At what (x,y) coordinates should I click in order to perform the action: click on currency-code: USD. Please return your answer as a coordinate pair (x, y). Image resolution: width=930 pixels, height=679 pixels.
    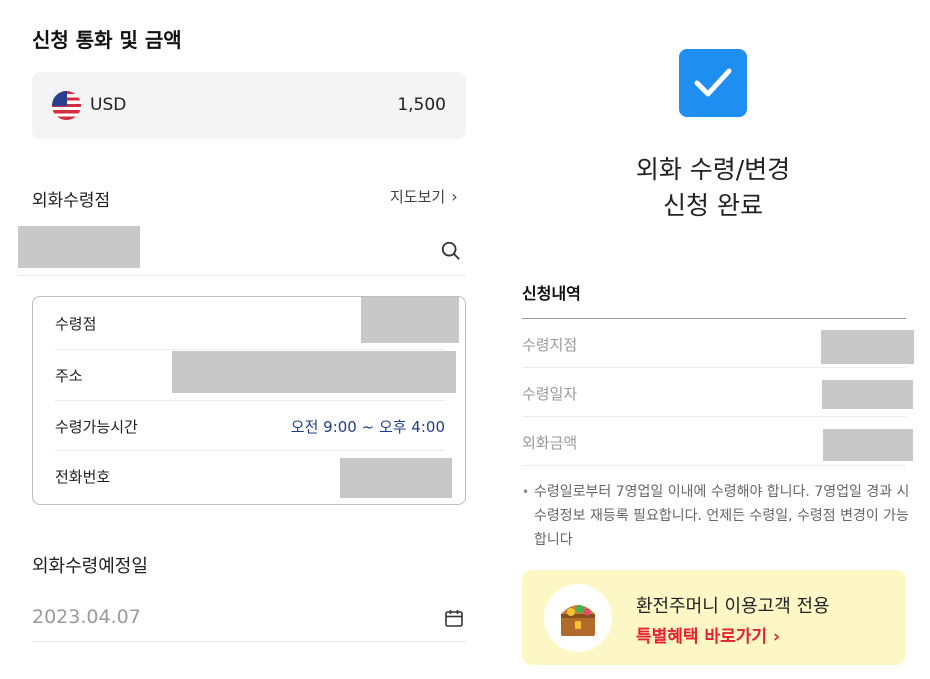
    Looking at the image, I should click on (108, 105).